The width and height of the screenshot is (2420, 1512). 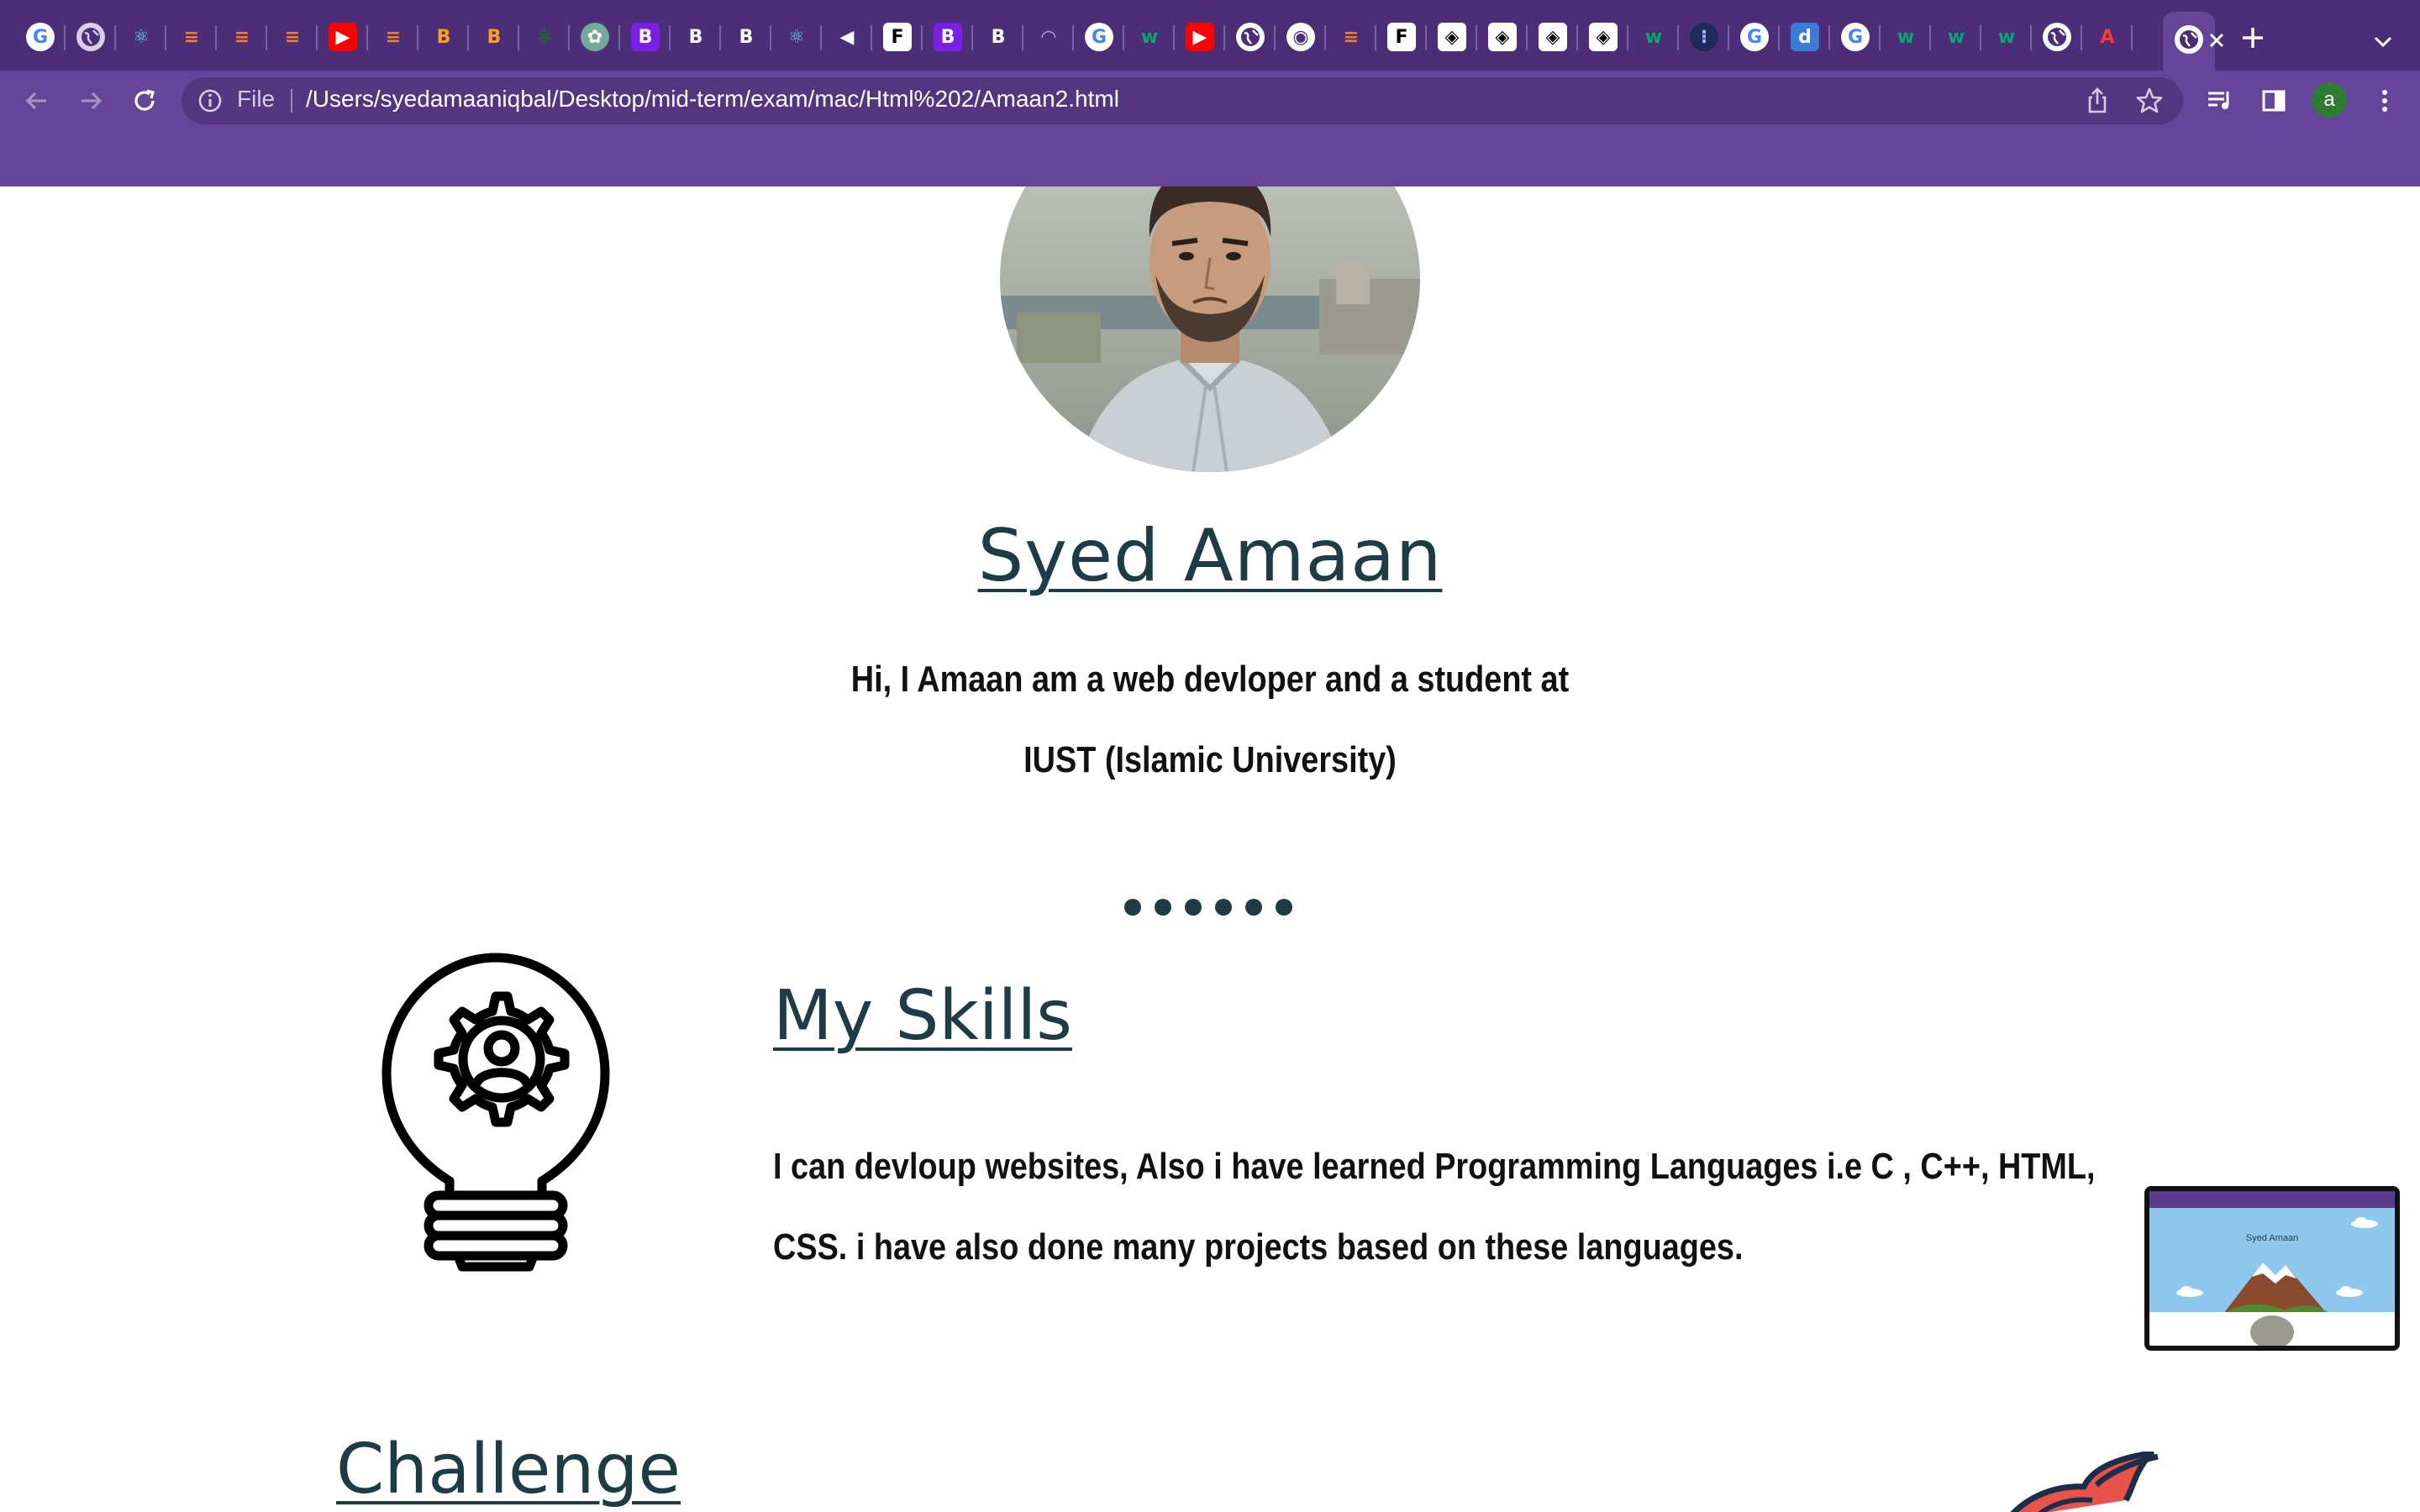 What do you see at coordinates (2272, 1199) in the screenshot?
I see `pip-browser-bar` at bounding box center [2272, 1199].